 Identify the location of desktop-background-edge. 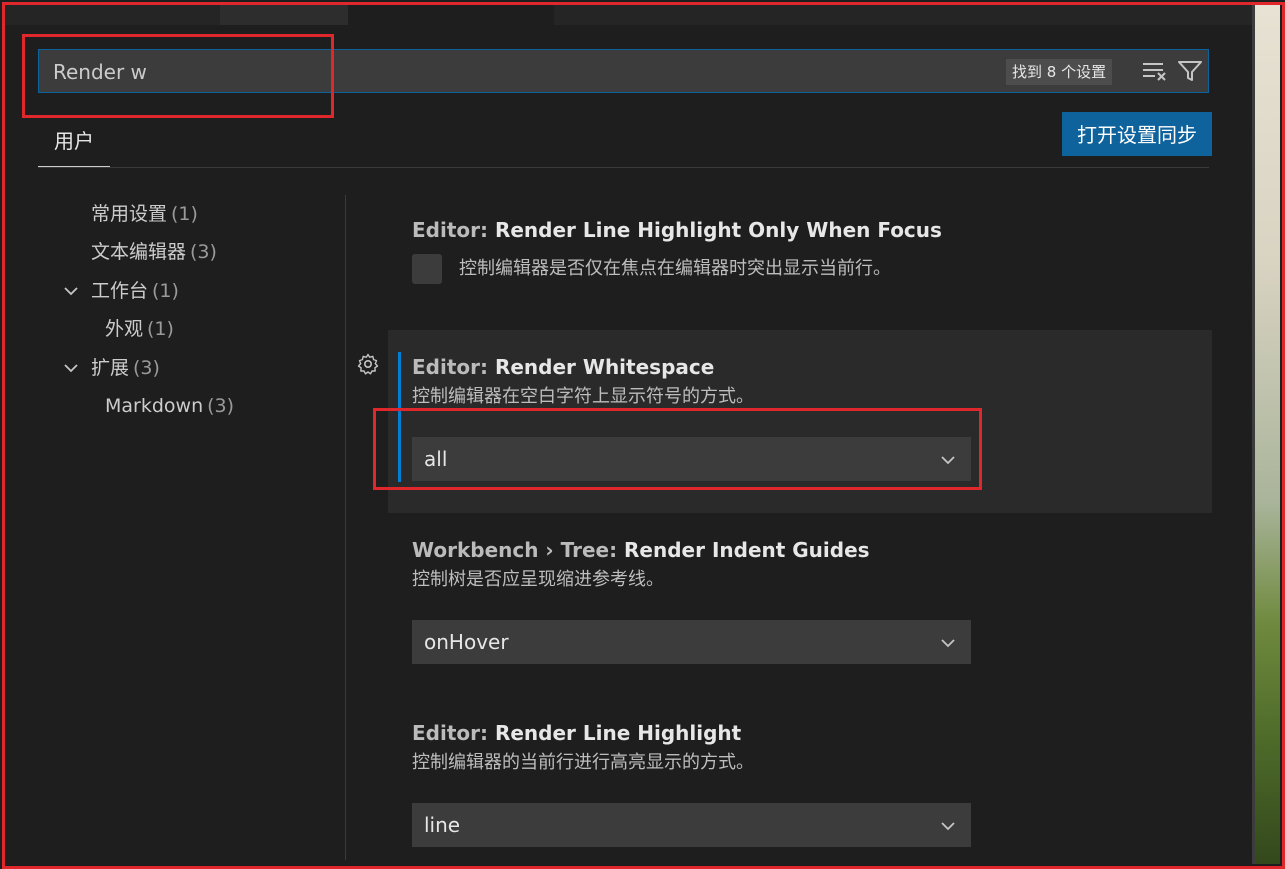
(1266, 434).